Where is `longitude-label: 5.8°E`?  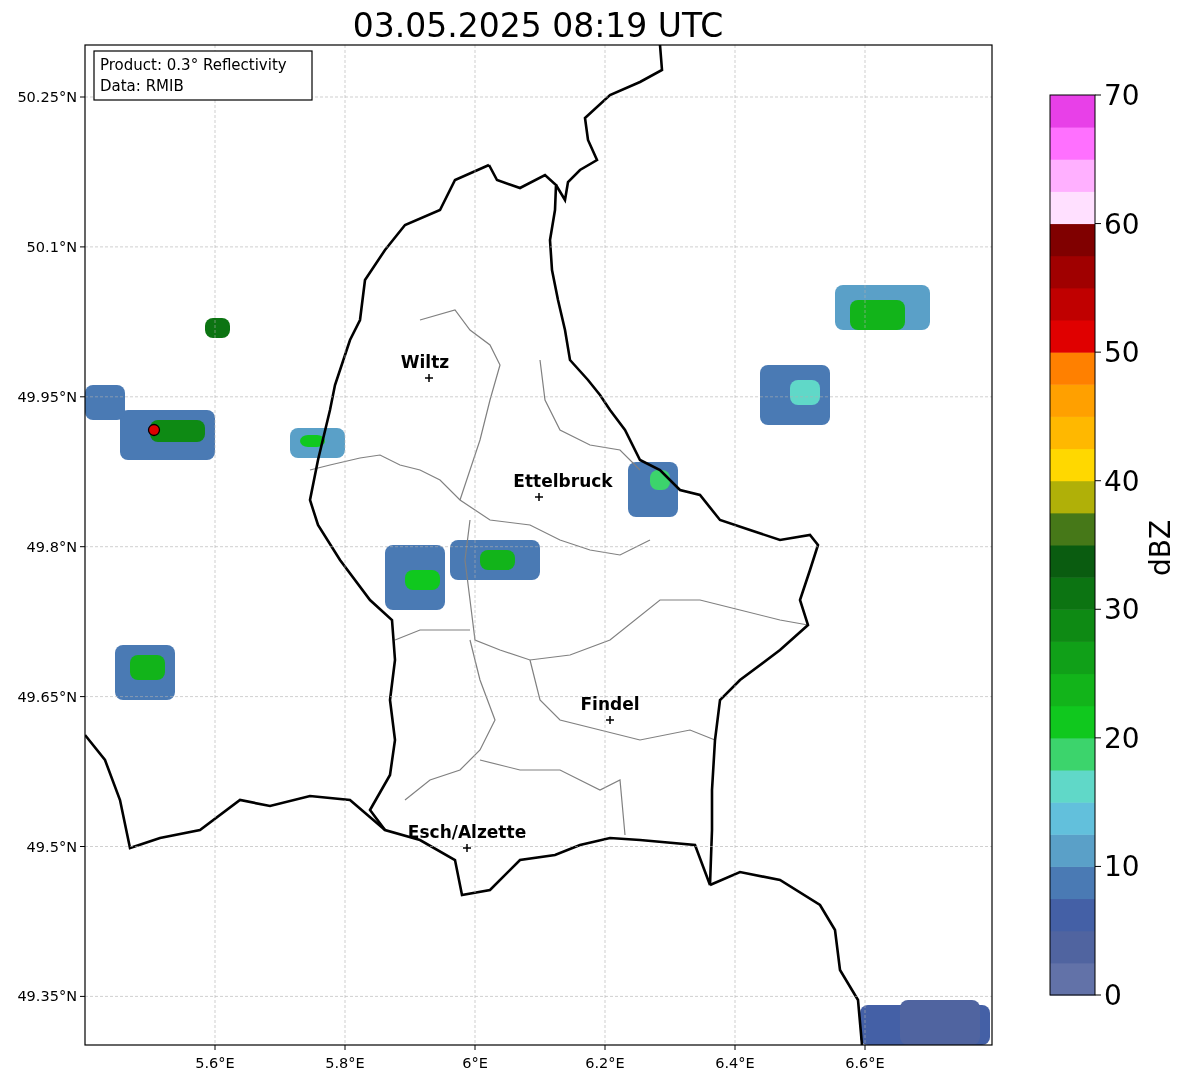
longitude-label: 5.8°E is located at coordinates (345, 1063).